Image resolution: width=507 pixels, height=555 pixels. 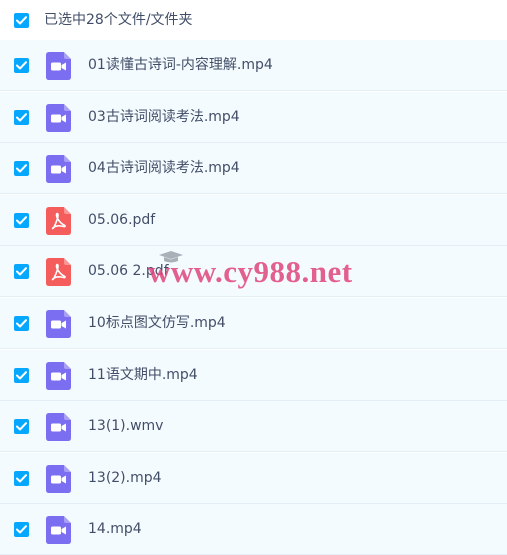 I want to click on file-row: 13(1).wmv, so click(x=253, y=426).